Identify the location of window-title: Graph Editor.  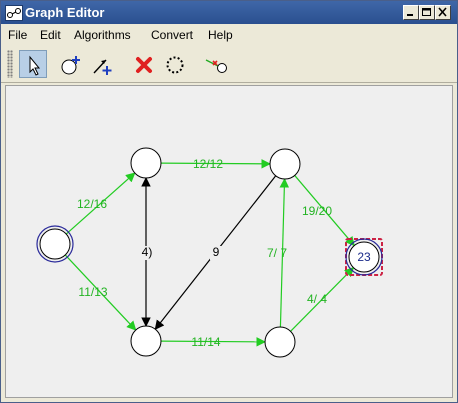
(65, 12).